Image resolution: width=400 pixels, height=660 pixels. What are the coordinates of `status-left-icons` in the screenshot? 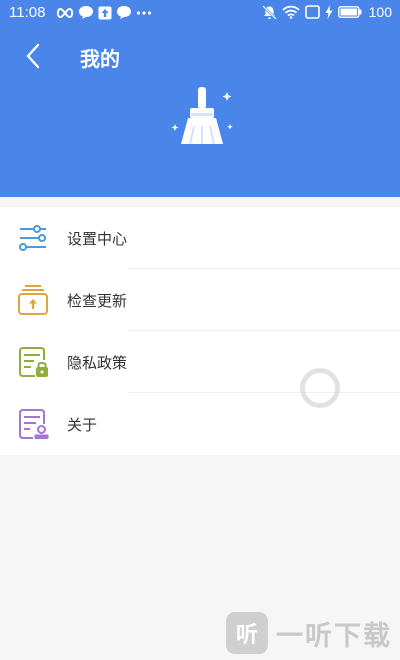 It's located at (104, 12).